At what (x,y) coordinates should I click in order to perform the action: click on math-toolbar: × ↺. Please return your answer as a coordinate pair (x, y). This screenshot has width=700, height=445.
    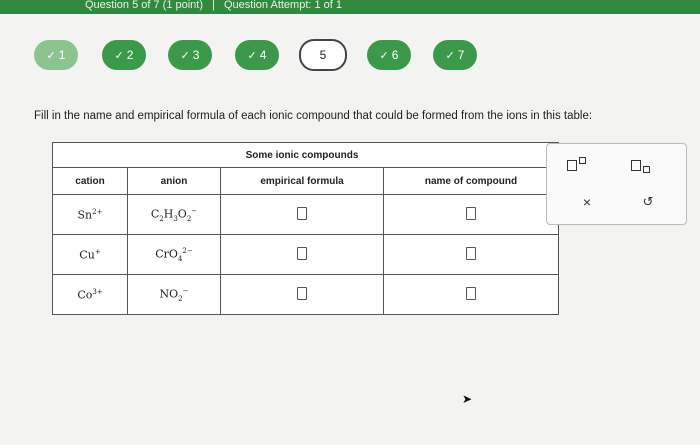
    Looking at the image, I should click on (616, 184).